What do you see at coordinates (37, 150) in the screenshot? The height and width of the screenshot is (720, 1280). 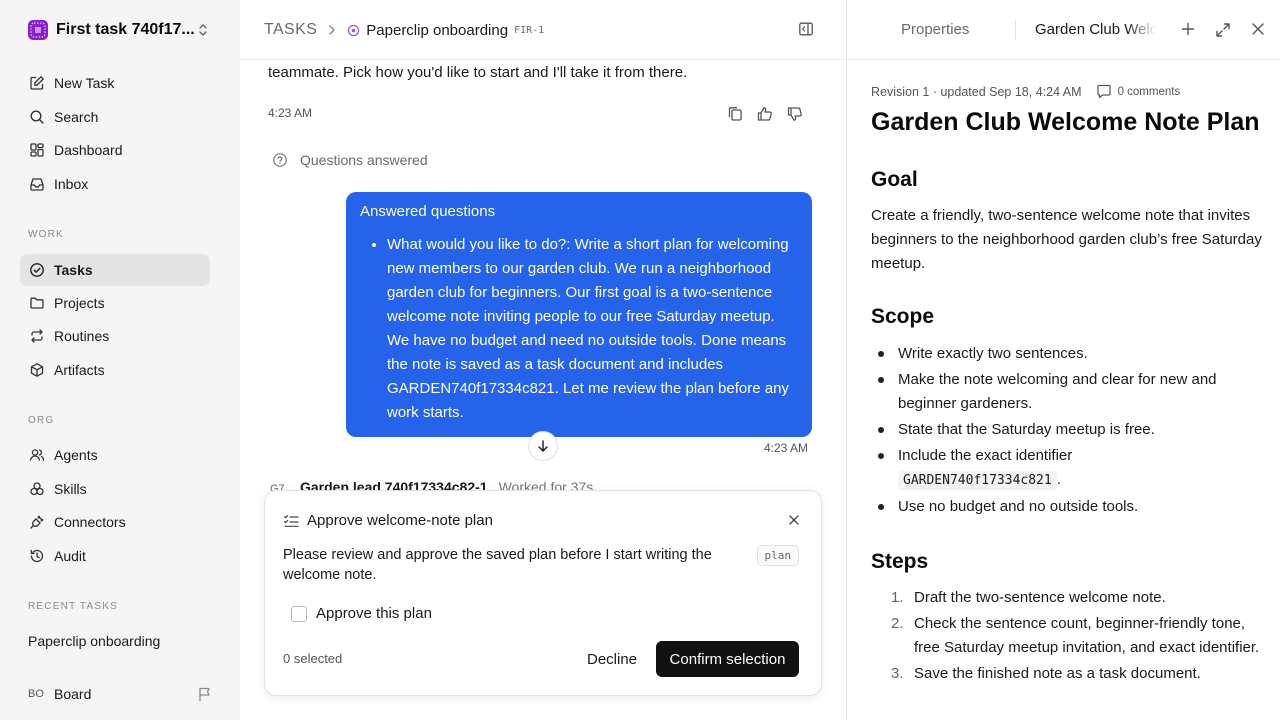 I see `dashboard-icon` at bounding box center [37, 150].